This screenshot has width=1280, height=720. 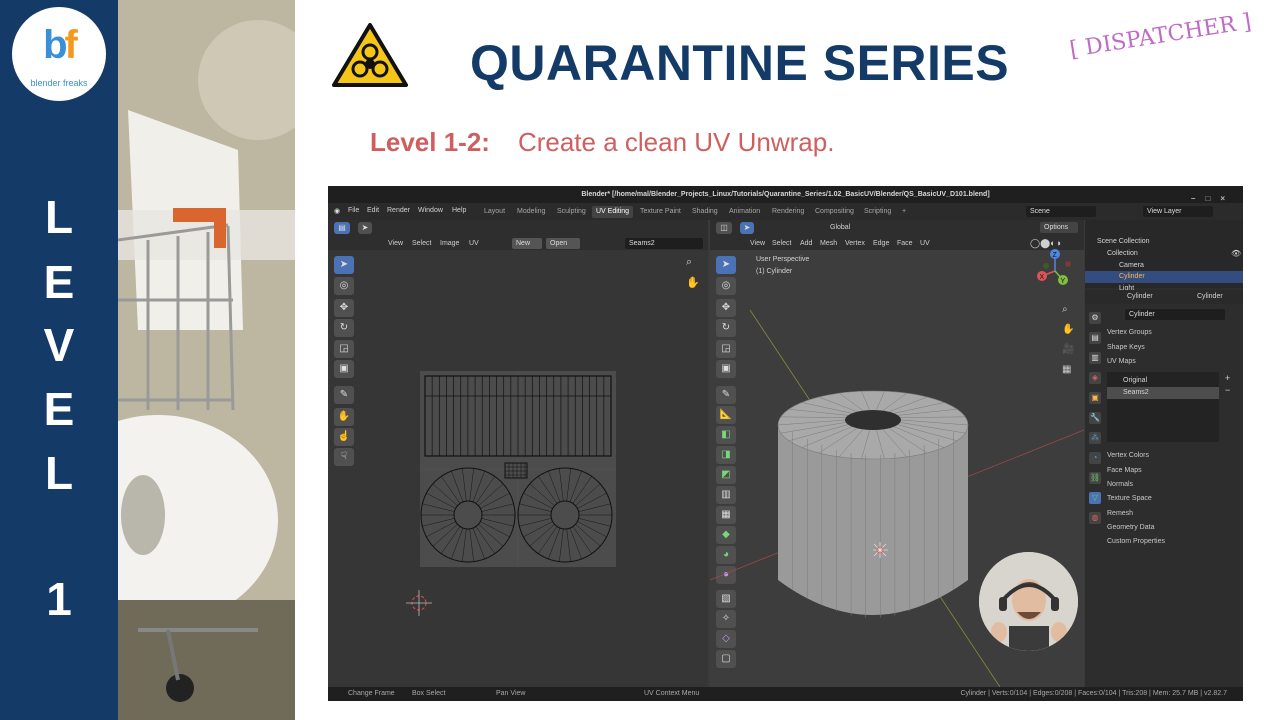 I want to click on outliner-root: Scene Collection, so click(x=1123, y=242).